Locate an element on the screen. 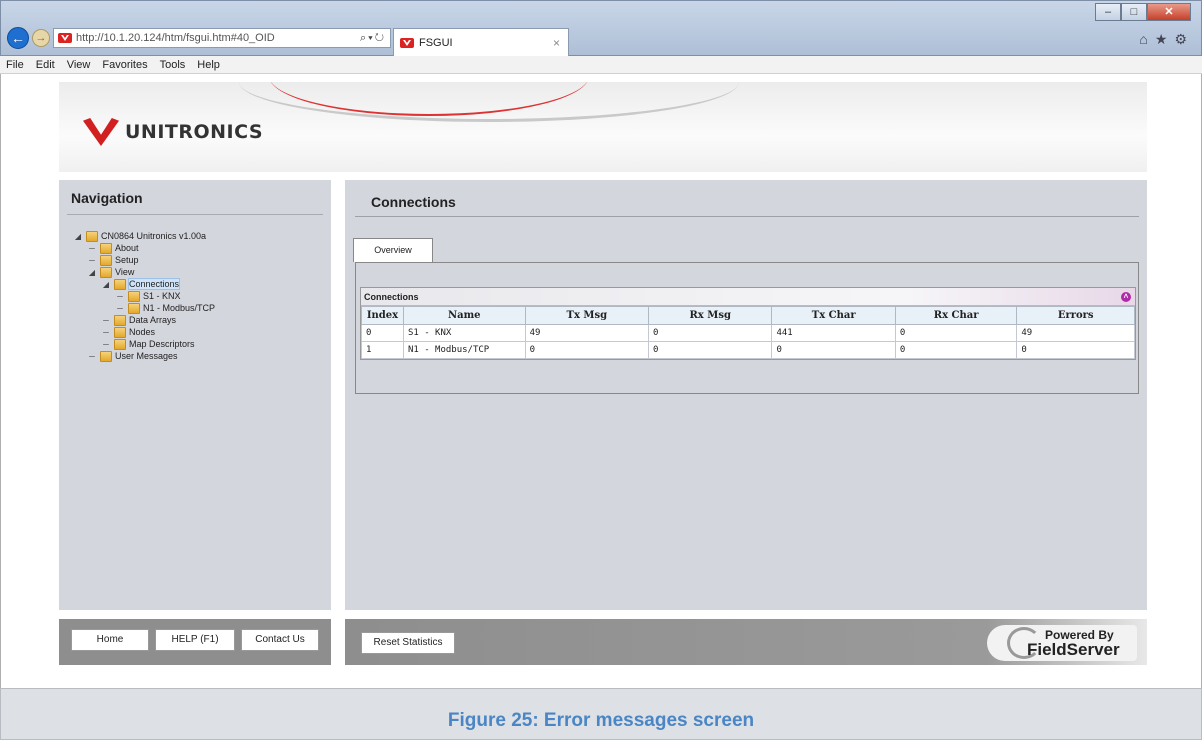  menu-file: File is located at coordinates (15, 65).